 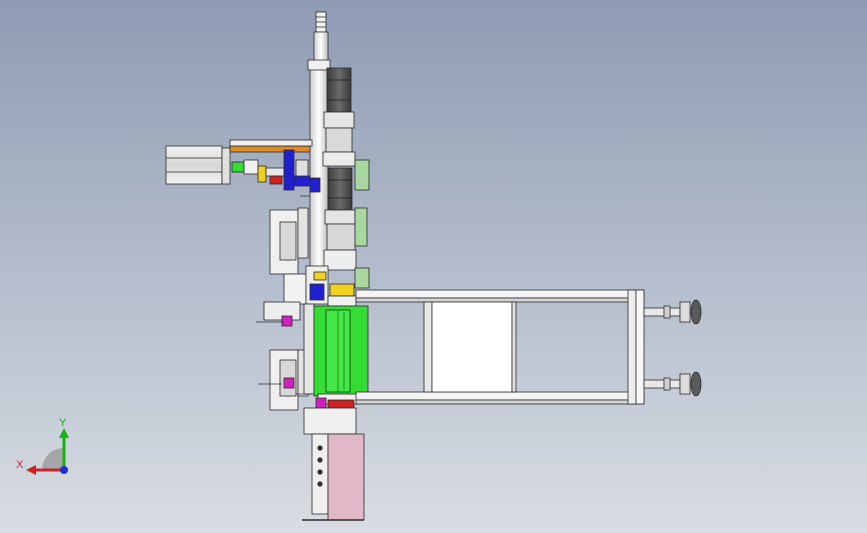 I want to click on z-axis-dot, so click(x=64, y=470).